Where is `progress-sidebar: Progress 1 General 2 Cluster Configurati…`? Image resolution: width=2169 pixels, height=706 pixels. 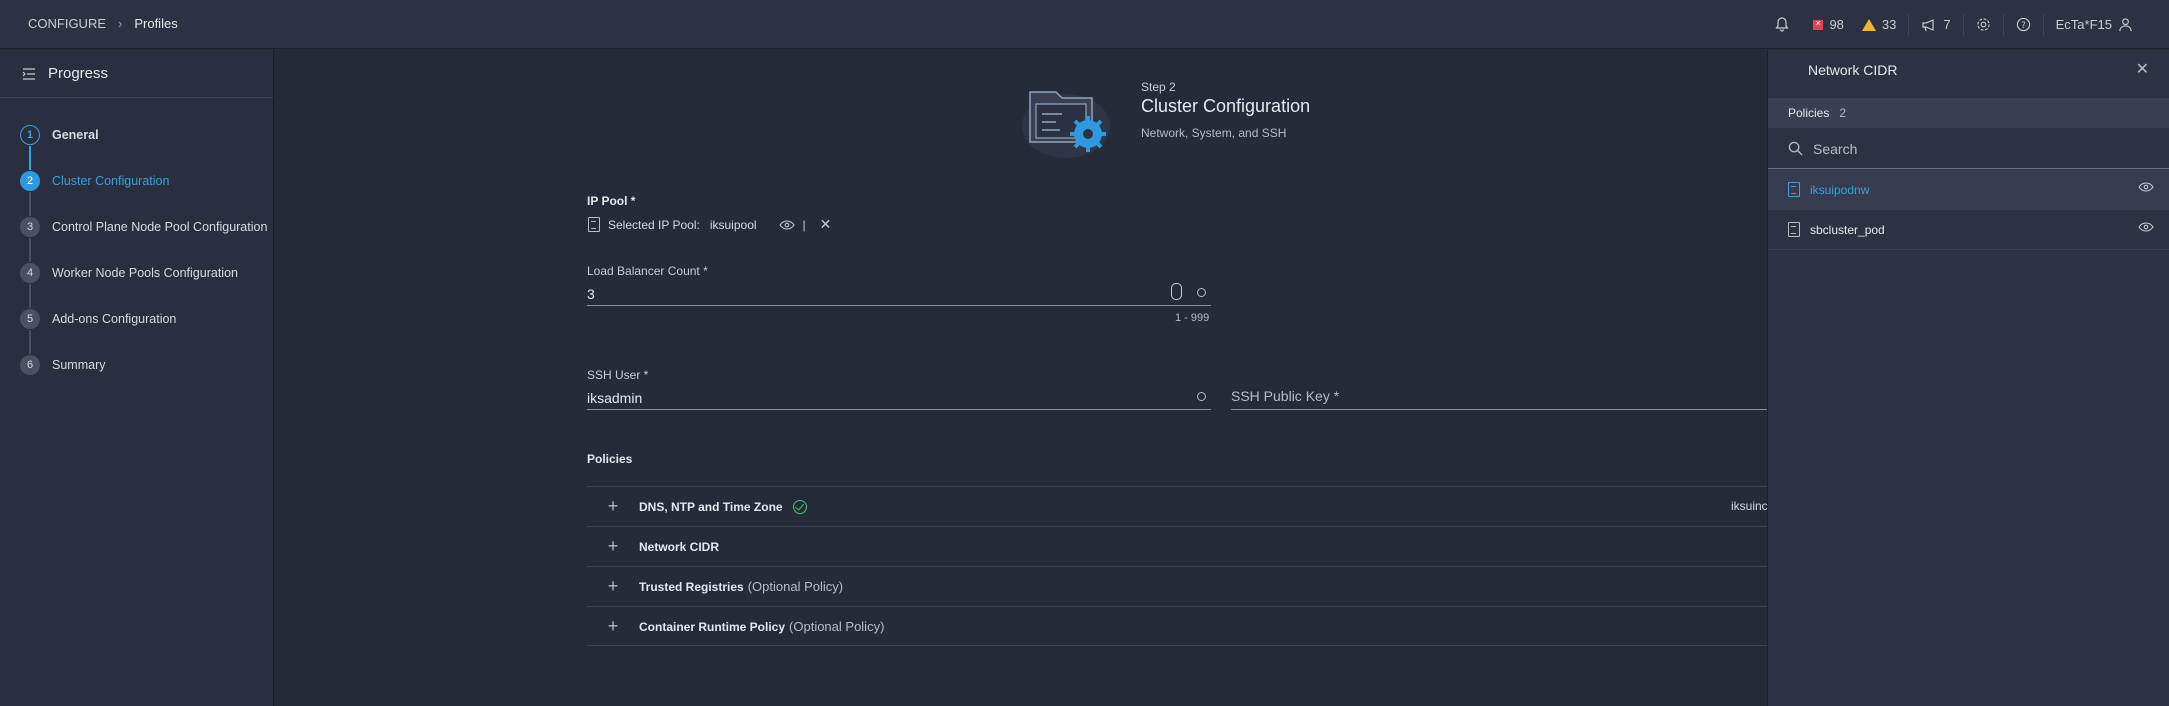
progress-sidebar: Progress 1 General 2 Cluster Configurati… is located at coordinates (137, 378).